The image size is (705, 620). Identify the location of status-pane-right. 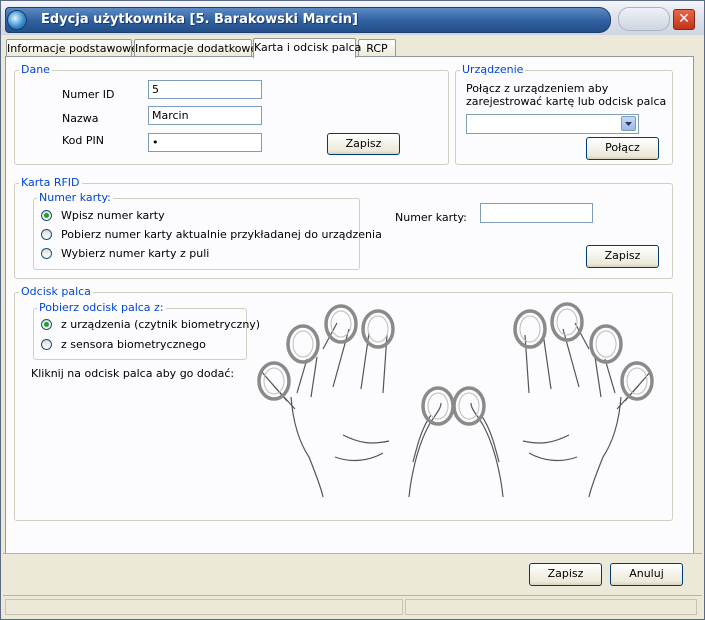
(551, 607).